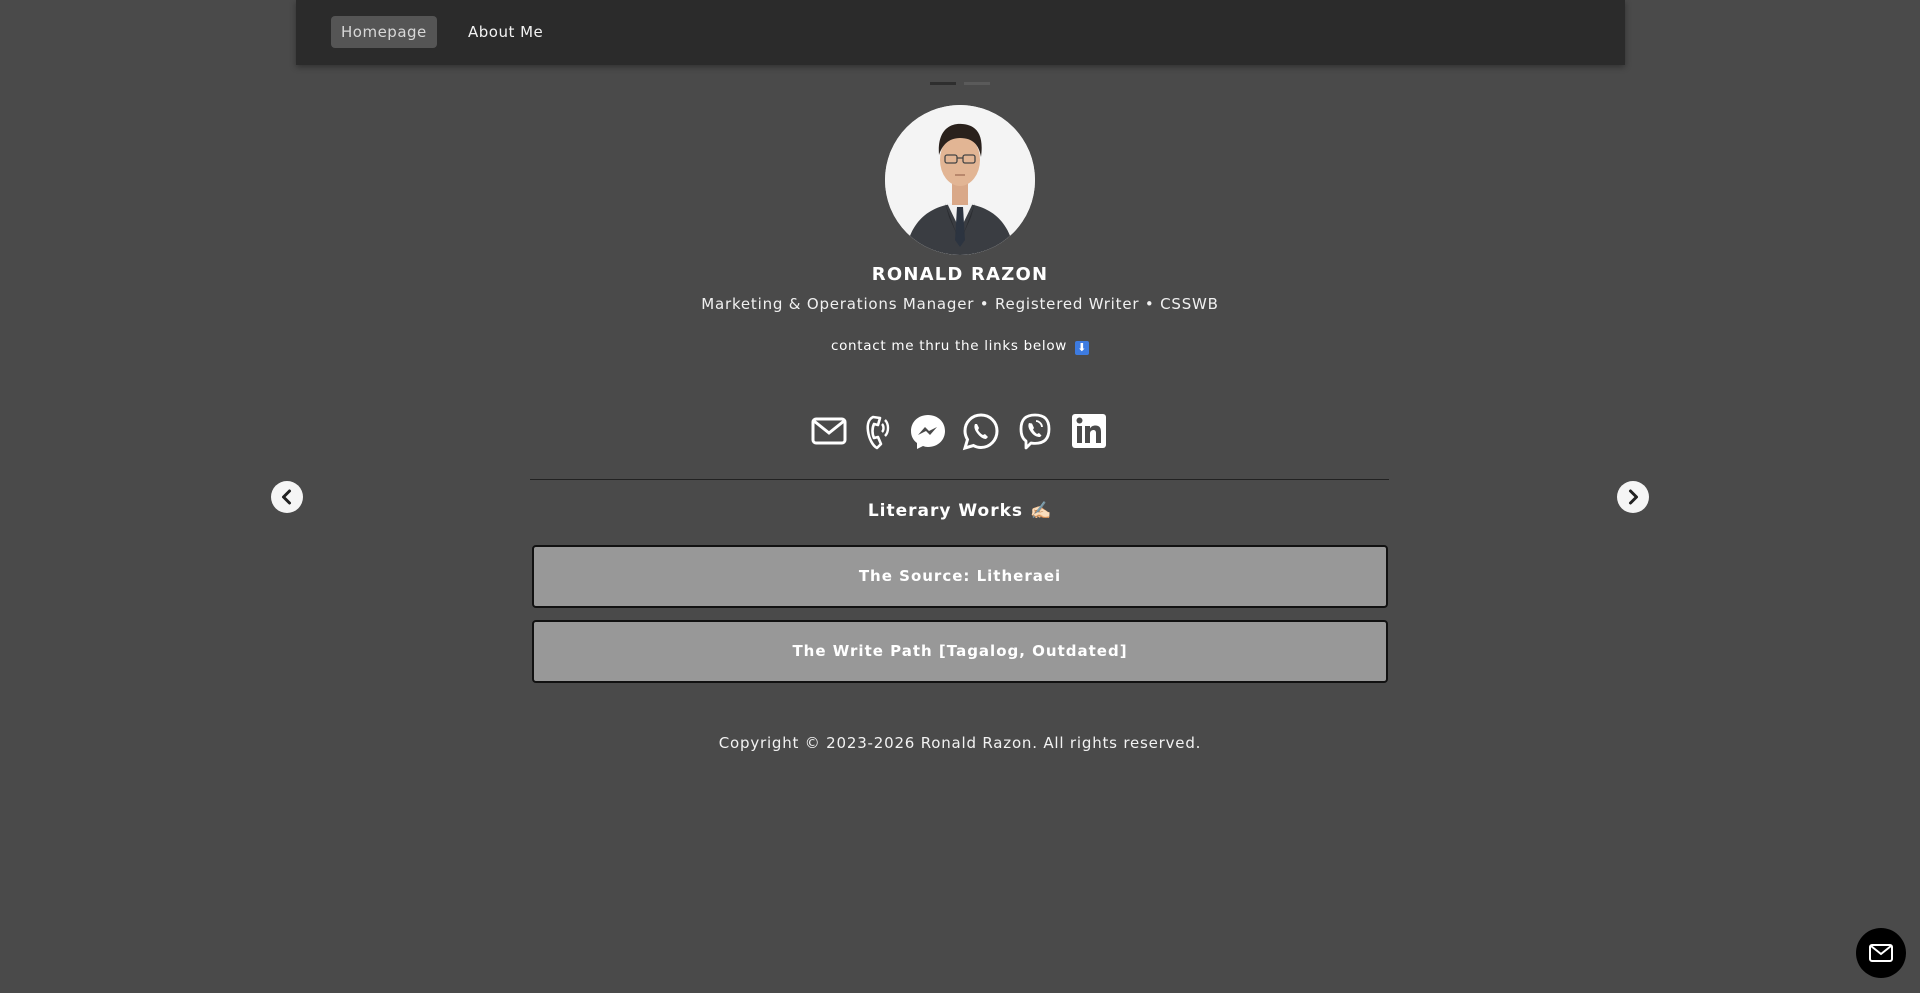 This screenshot has width=1920, height=993. I want to click on literary-works-label: Literary Works, so click(945, 511).